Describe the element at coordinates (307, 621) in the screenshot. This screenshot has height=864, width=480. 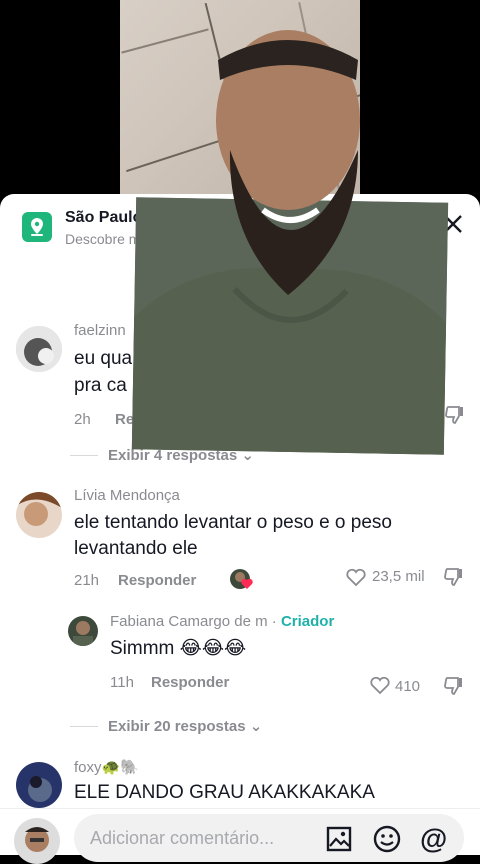
I see `creator-badge: Criador` at that location.